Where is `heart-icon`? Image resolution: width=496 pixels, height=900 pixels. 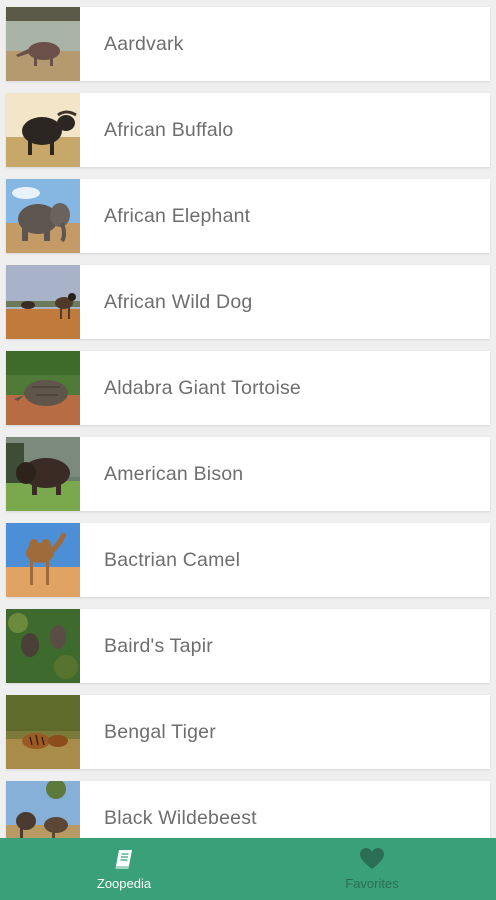 heart-icon is located at coordinates (372, 858).